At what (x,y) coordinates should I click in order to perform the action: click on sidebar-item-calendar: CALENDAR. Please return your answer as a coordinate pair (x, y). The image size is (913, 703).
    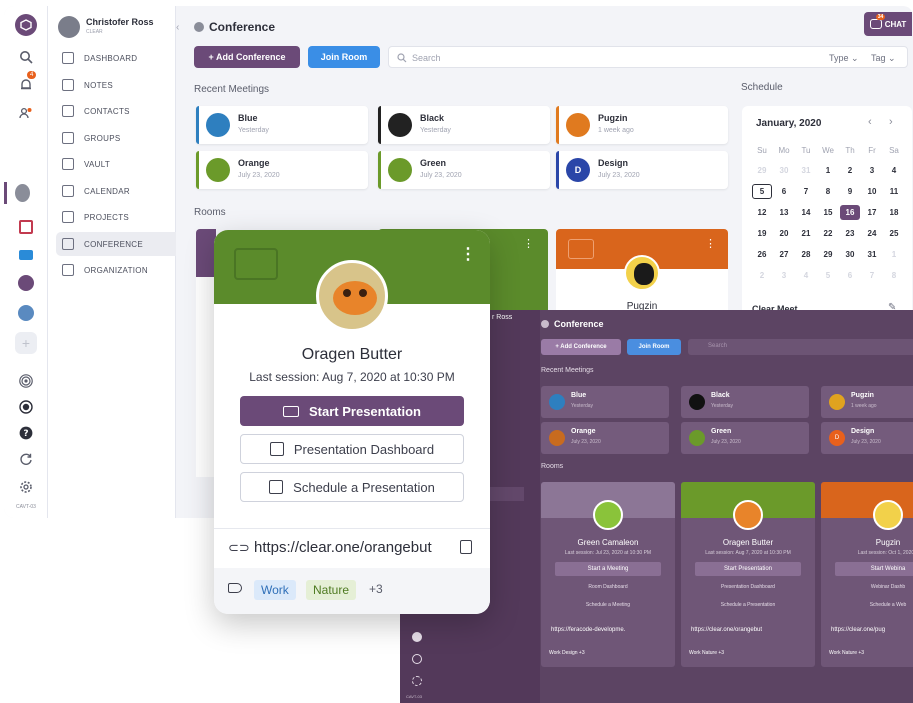
    Looking at the image, I should click on (116, 191).